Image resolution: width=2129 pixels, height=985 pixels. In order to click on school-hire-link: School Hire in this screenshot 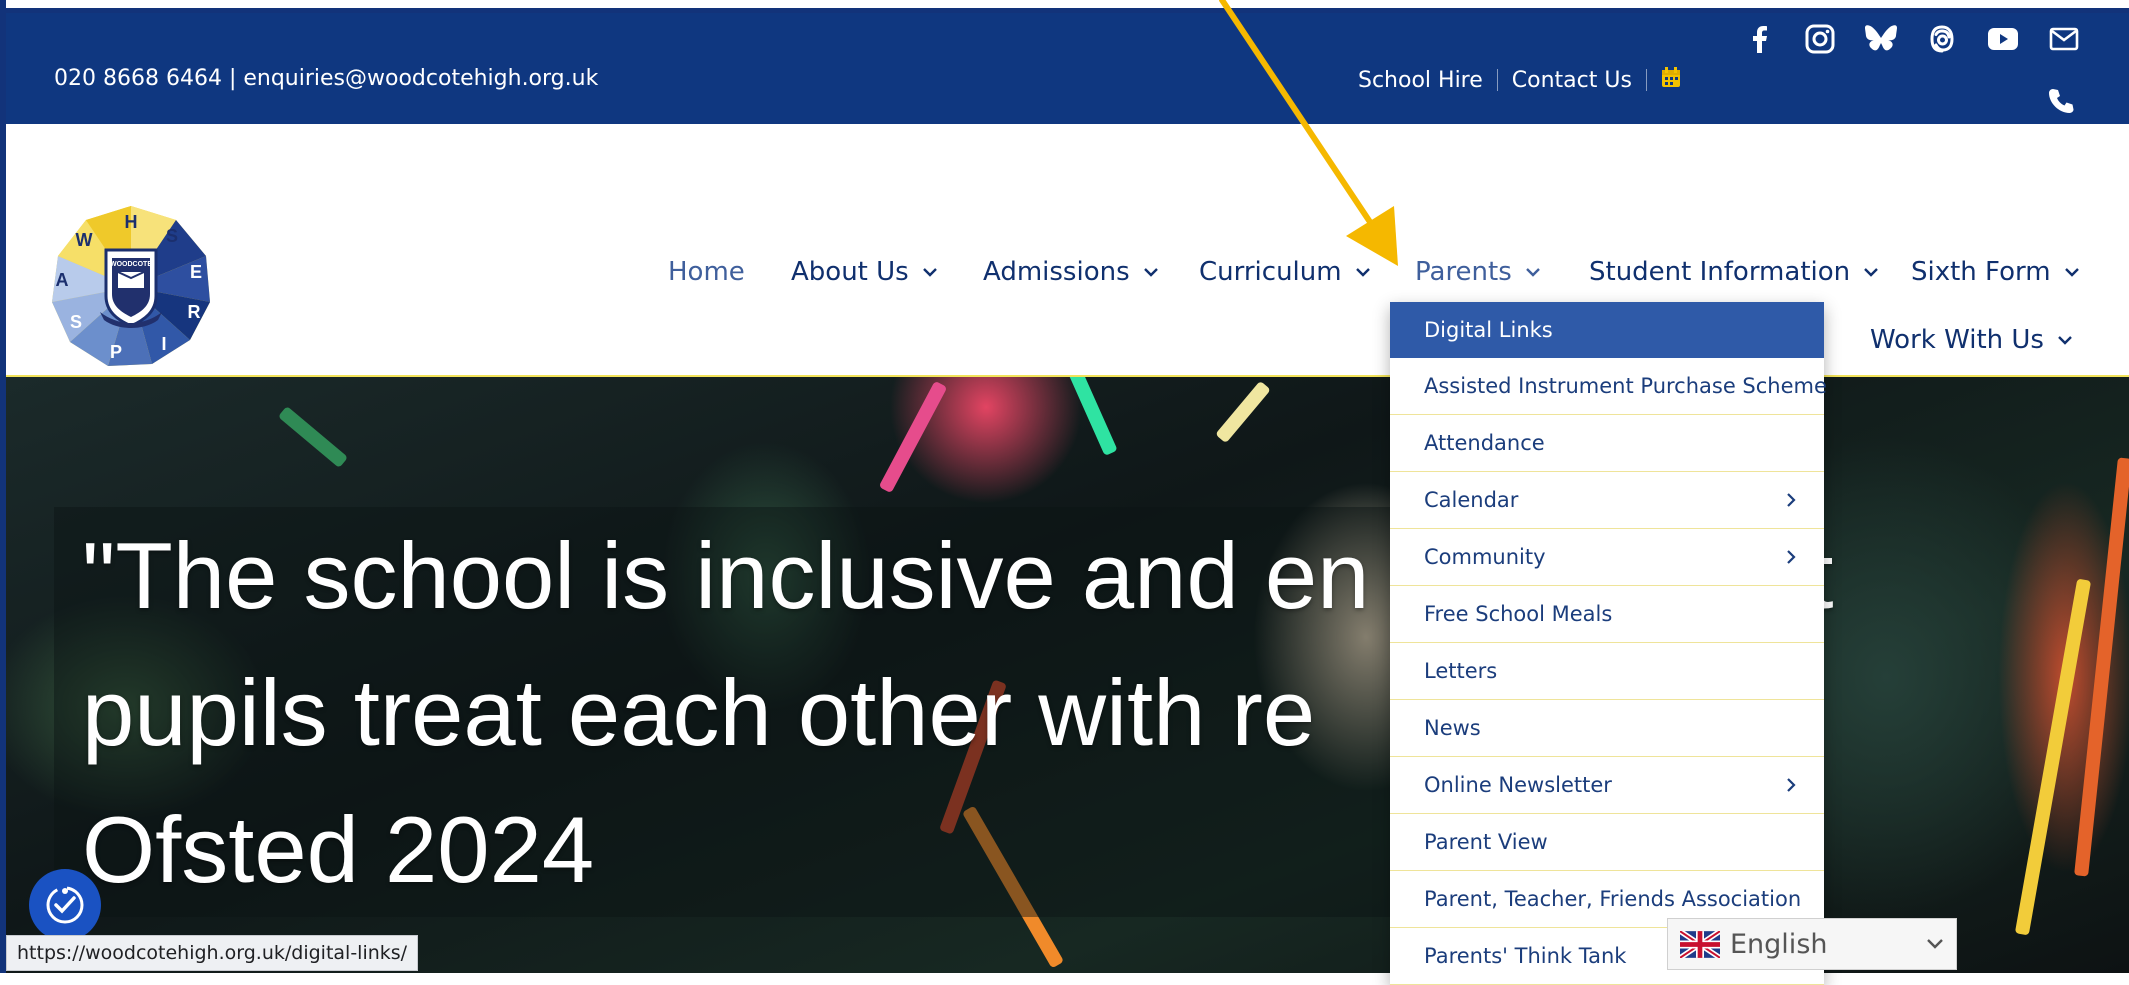, I will do `click(1420, 80)`.